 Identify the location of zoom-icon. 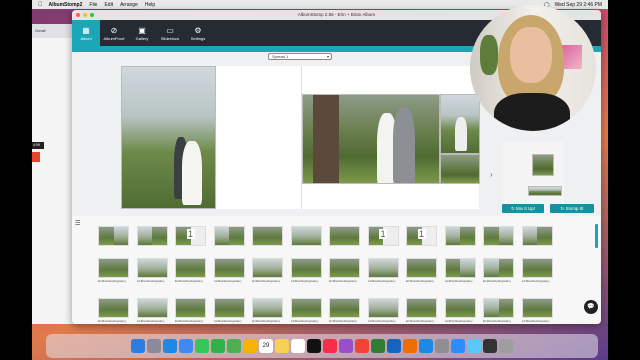
(458, 346).